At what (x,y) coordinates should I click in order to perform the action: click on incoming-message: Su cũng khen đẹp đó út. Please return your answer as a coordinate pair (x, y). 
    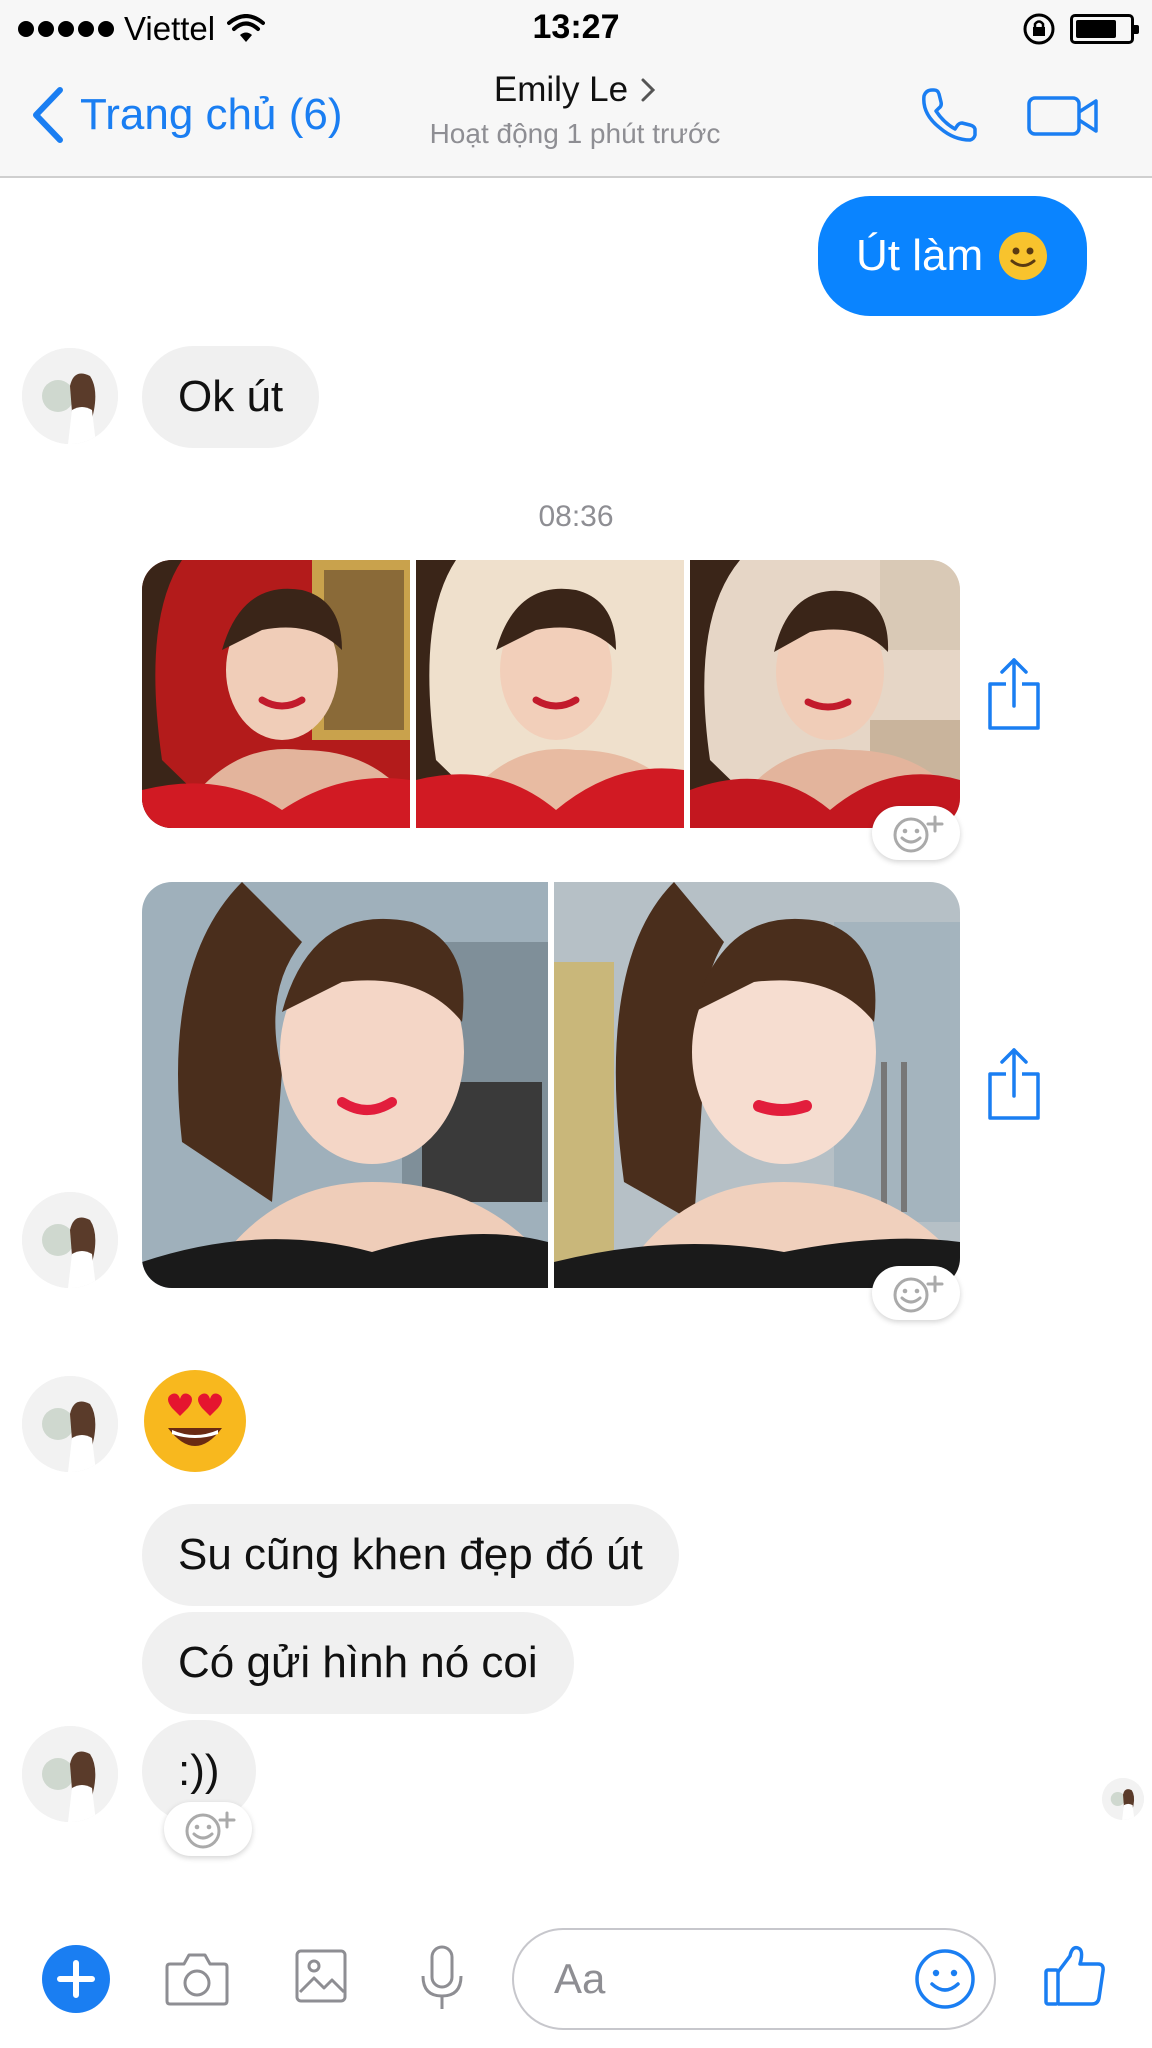
    Looking at the image, I should click on (410, 1555).